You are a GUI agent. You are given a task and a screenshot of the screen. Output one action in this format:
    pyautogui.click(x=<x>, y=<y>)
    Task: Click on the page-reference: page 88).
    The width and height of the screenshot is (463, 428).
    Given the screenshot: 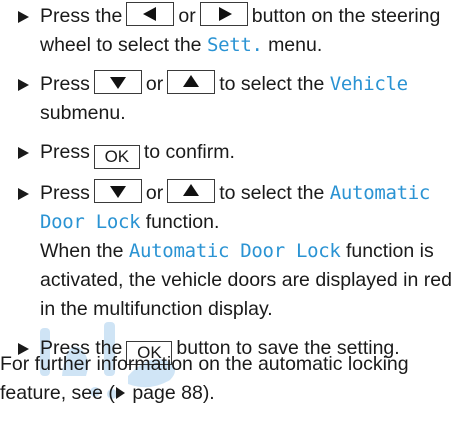 What is the action you would take?
    pyautogui.click(x=173, y=393)
    